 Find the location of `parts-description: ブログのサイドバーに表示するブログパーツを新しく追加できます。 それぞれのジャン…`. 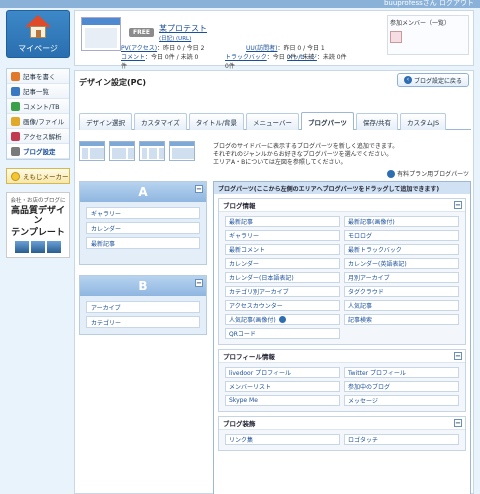

parts-description: ブログのサイドバーに表示するブログパーツを新しく追加できます。 それぞれのジャン… is located at coordinates (343, 155).